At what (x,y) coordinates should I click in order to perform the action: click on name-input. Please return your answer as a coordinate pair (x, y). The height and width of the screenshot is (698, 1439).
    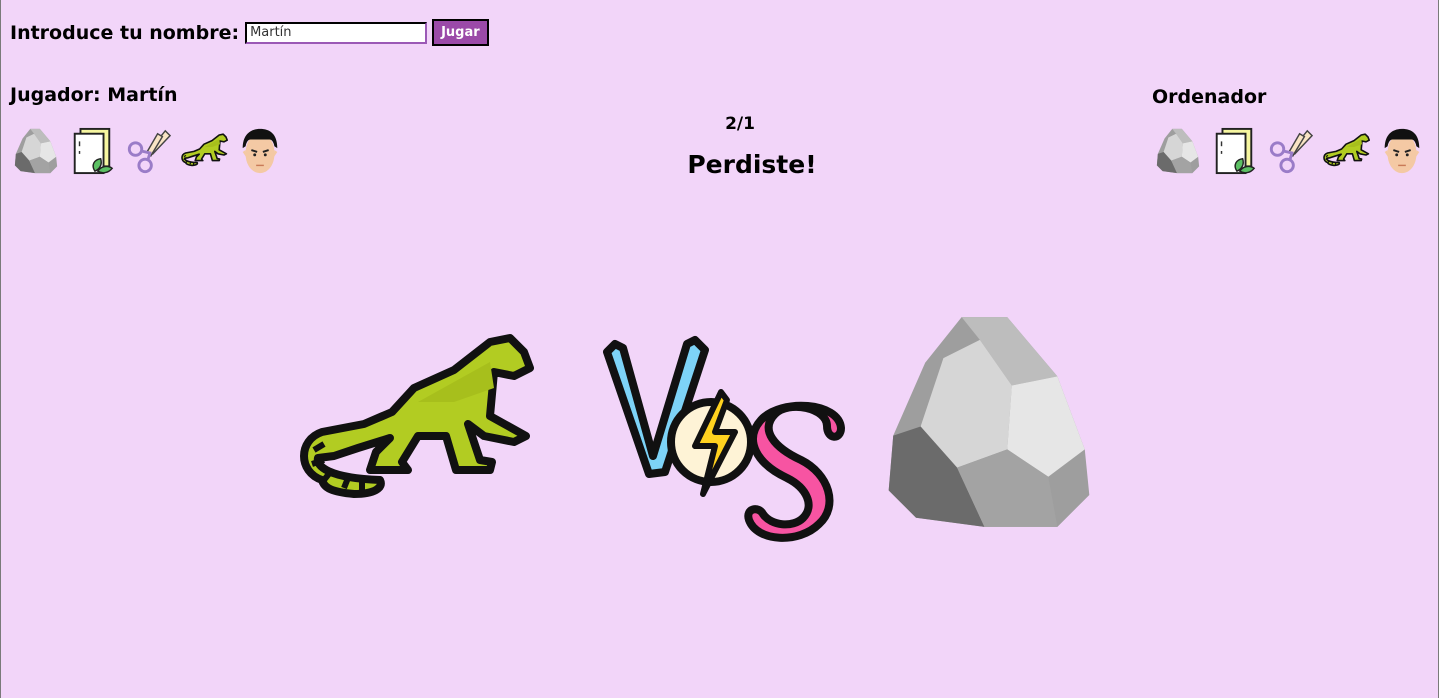
    Looking at the image, I should click on (336, 32).